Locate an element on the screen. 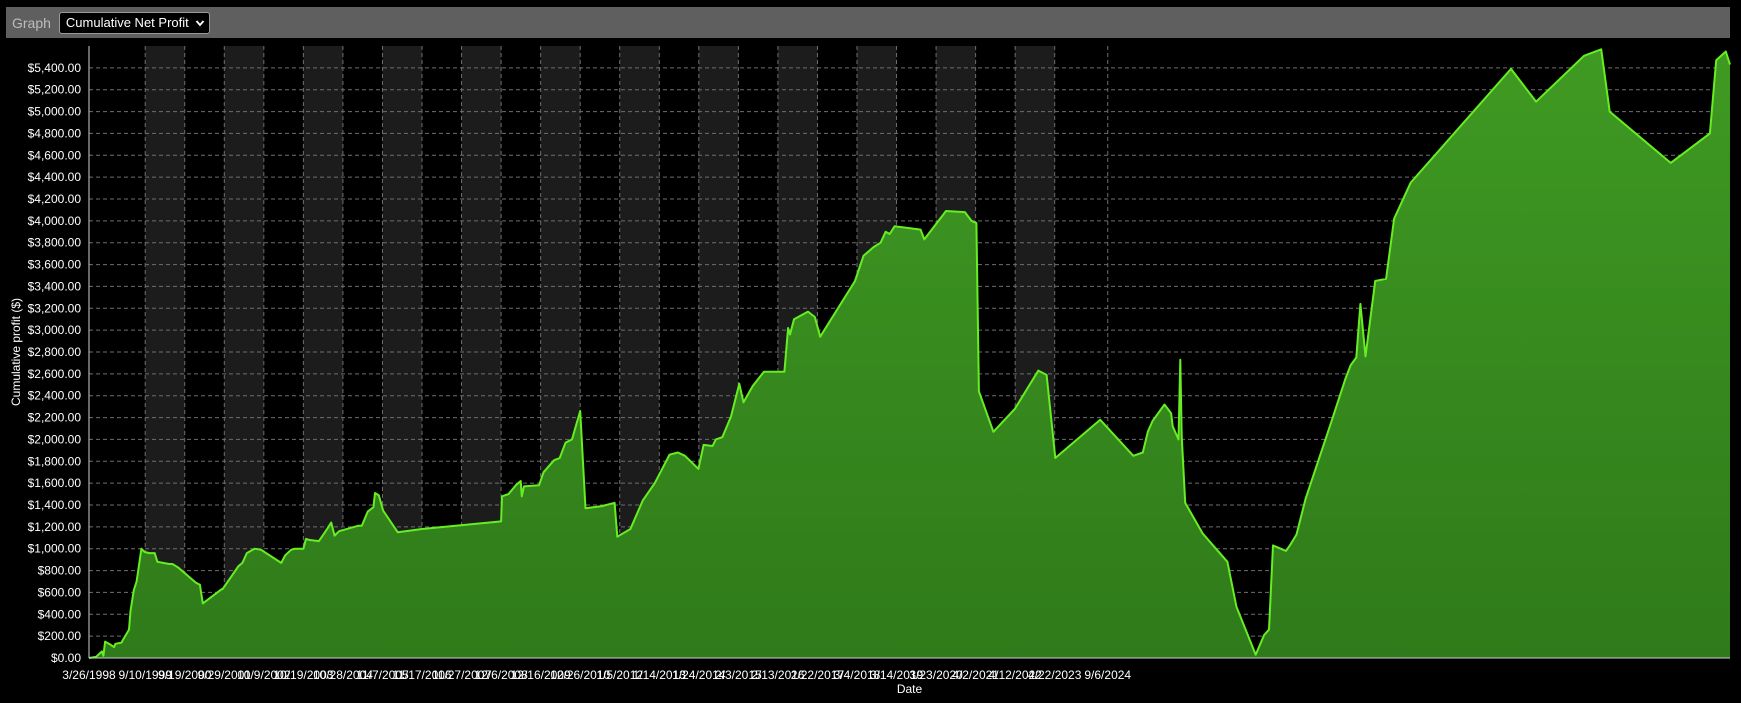 Image resolution: width=1741 pixels, height=703 pixels. y-tick-label: $1,800.00 is located at coordinates (55, 461).